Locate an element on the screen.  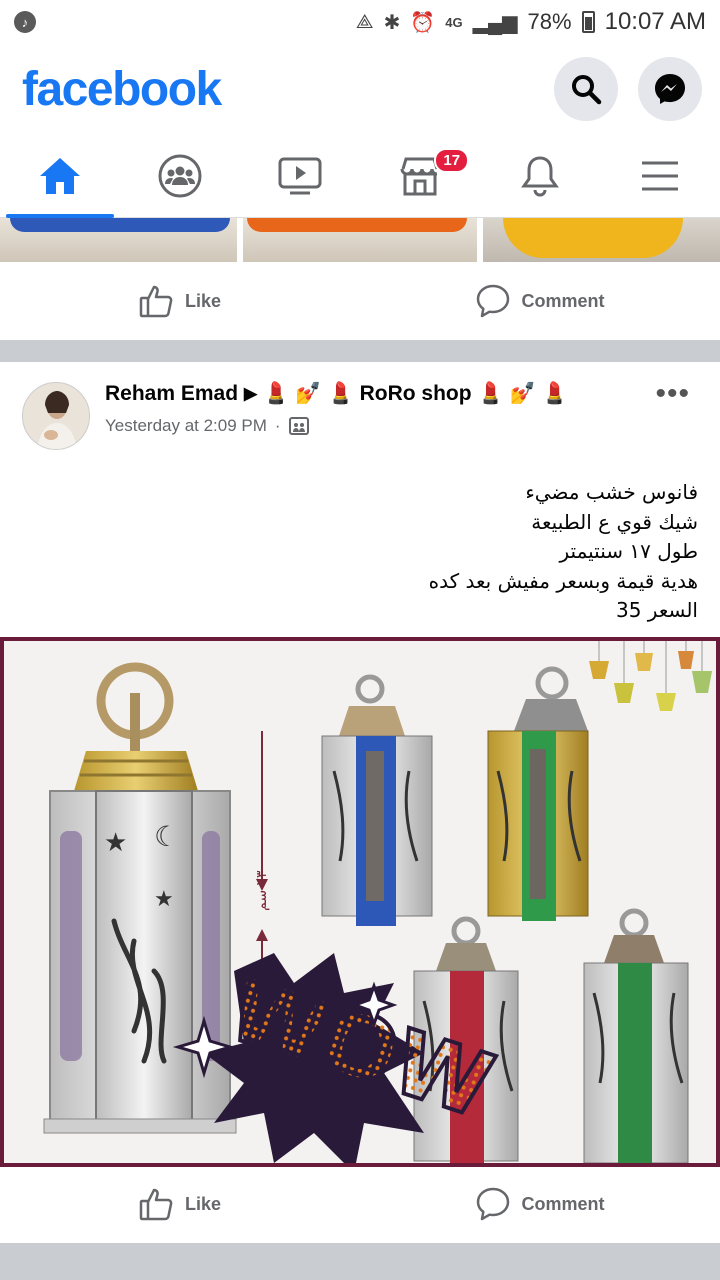
post-author-line: Reham Emad ▶ 💄 💅 💄 RoRo shop 💄 💅 💄 is located at coordinates (336, 394).